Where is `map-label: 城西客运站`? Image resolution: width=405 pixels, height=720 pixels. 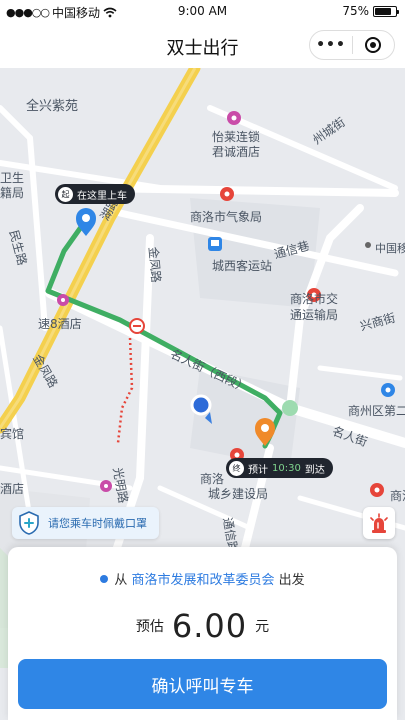
map-label: 城西客运站 is located at coordinates (242, 266).